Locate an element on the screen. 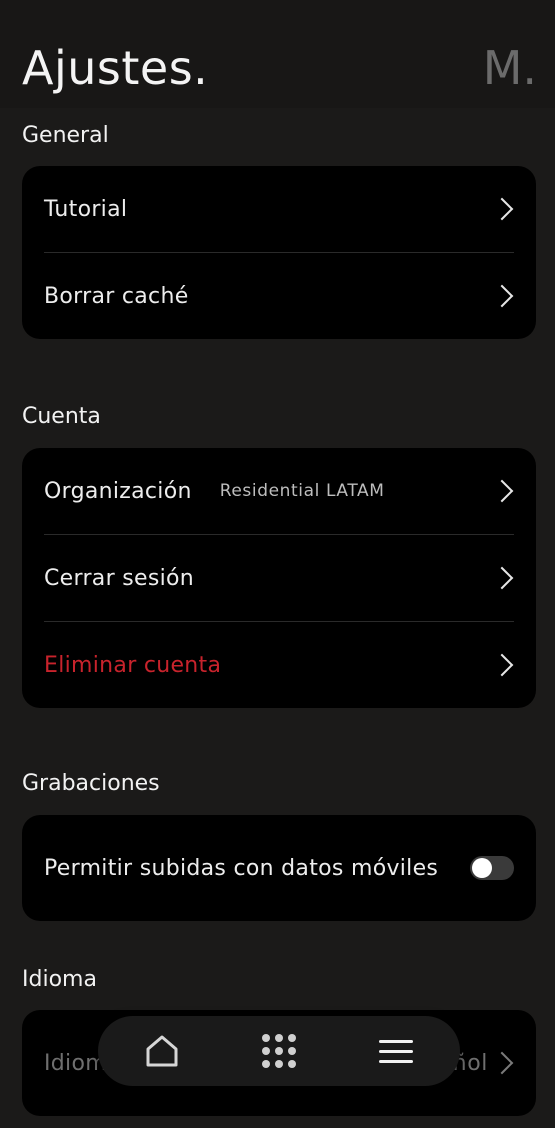  settings-item-organization: Organización Residential LATAM is located at coordinates (279, 491).